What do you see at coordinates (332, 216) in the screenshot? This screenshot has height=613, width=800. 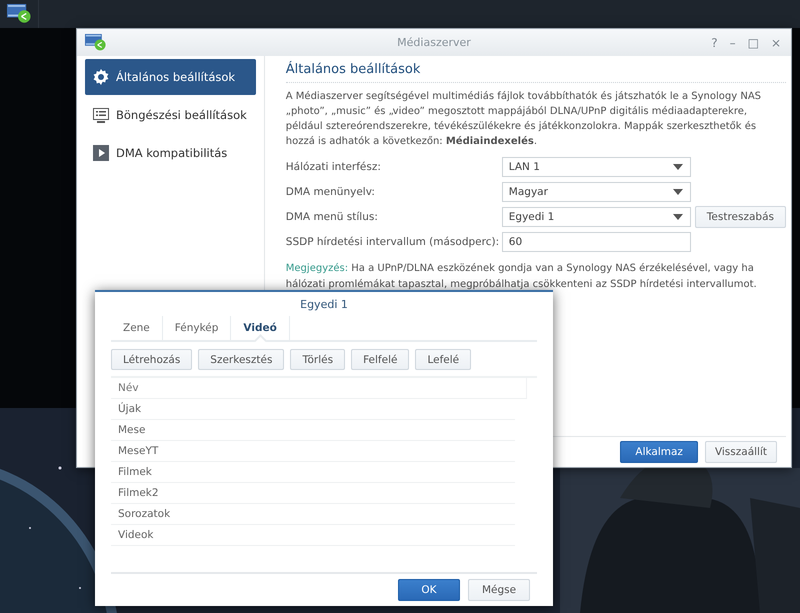 I see `field-label: DMA menü stílus:` at bounding box center [332, 216].